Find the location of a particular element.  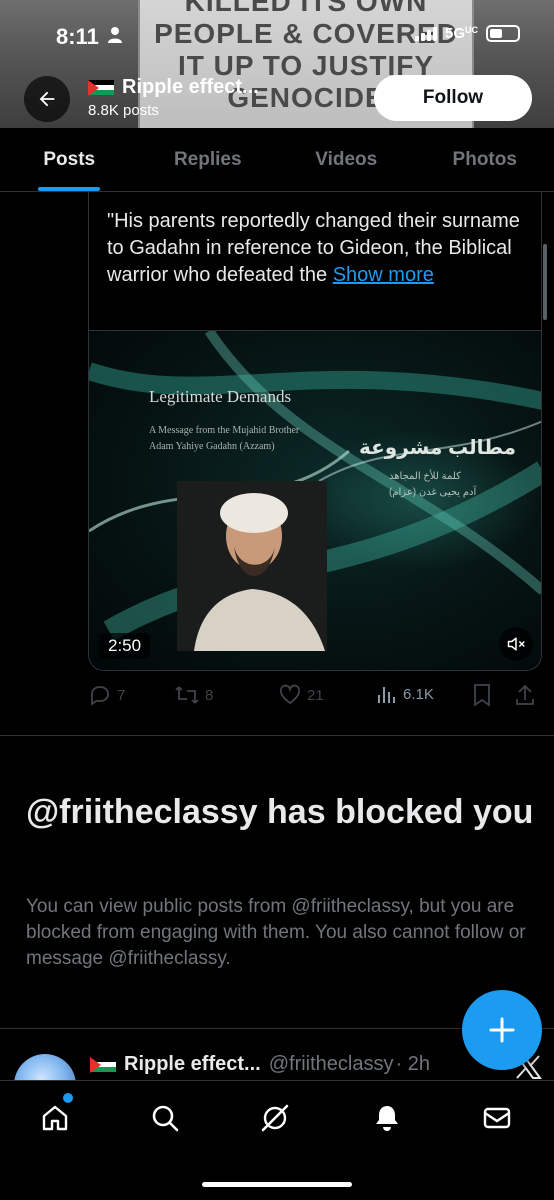

bookmark-button is located at coordinates (482, 695).